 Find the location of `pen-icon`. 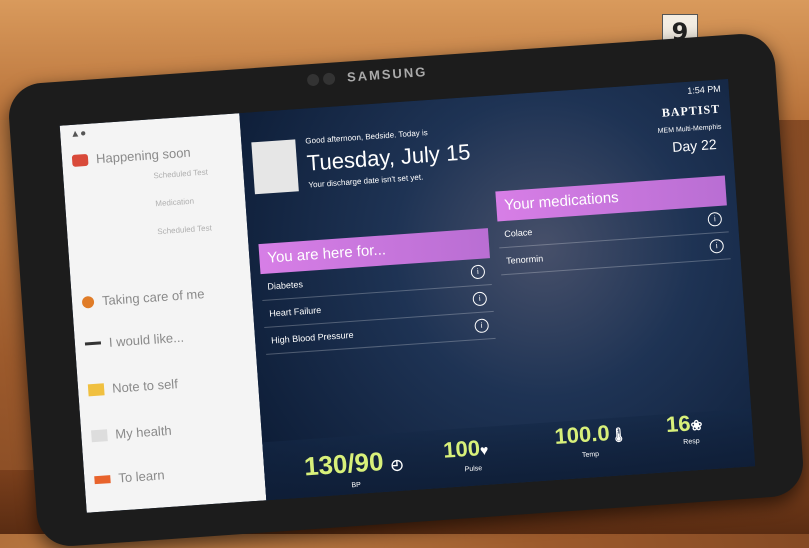

pen-icon is located at coordinates (93, 343).